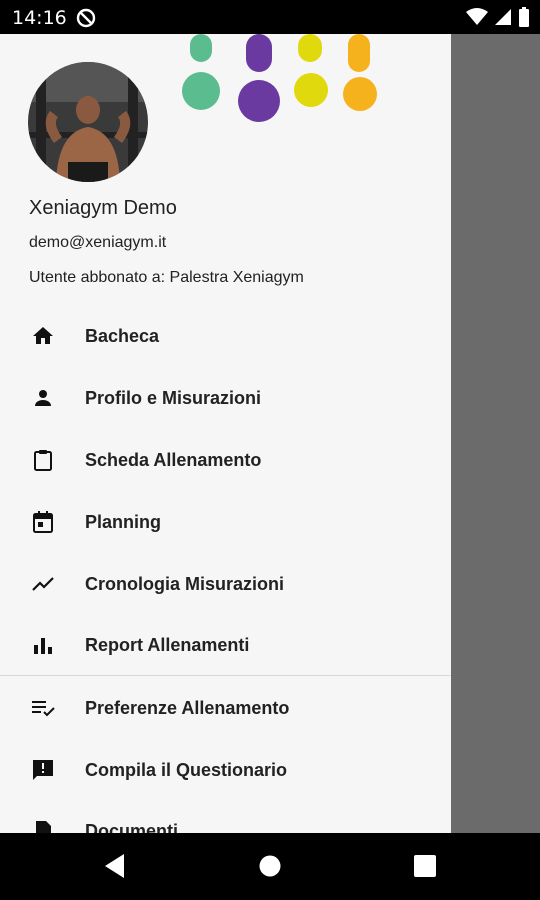  I want to click on menu-item-label: Preferenze Allenamento, so click(187, 707).